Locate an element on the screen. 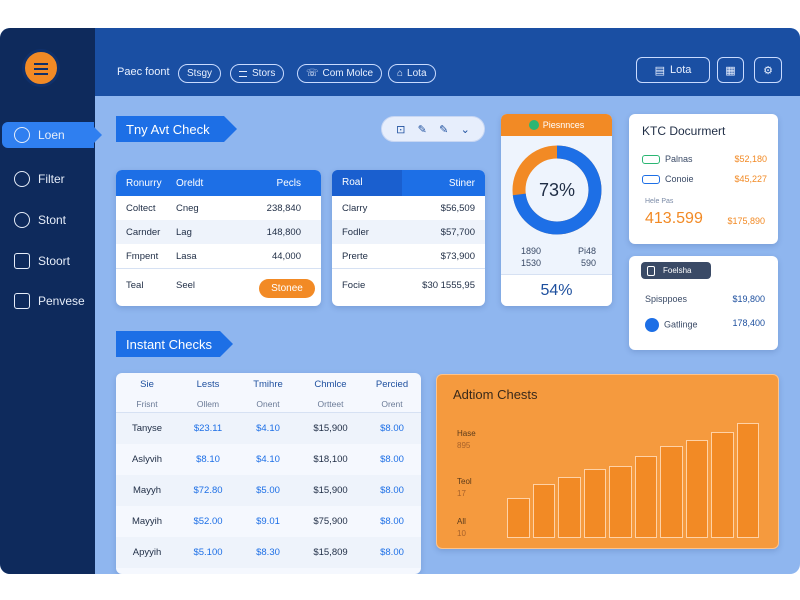 The image size is (800, 600). table-cell: Cneg is located at coordinates (187, 208).